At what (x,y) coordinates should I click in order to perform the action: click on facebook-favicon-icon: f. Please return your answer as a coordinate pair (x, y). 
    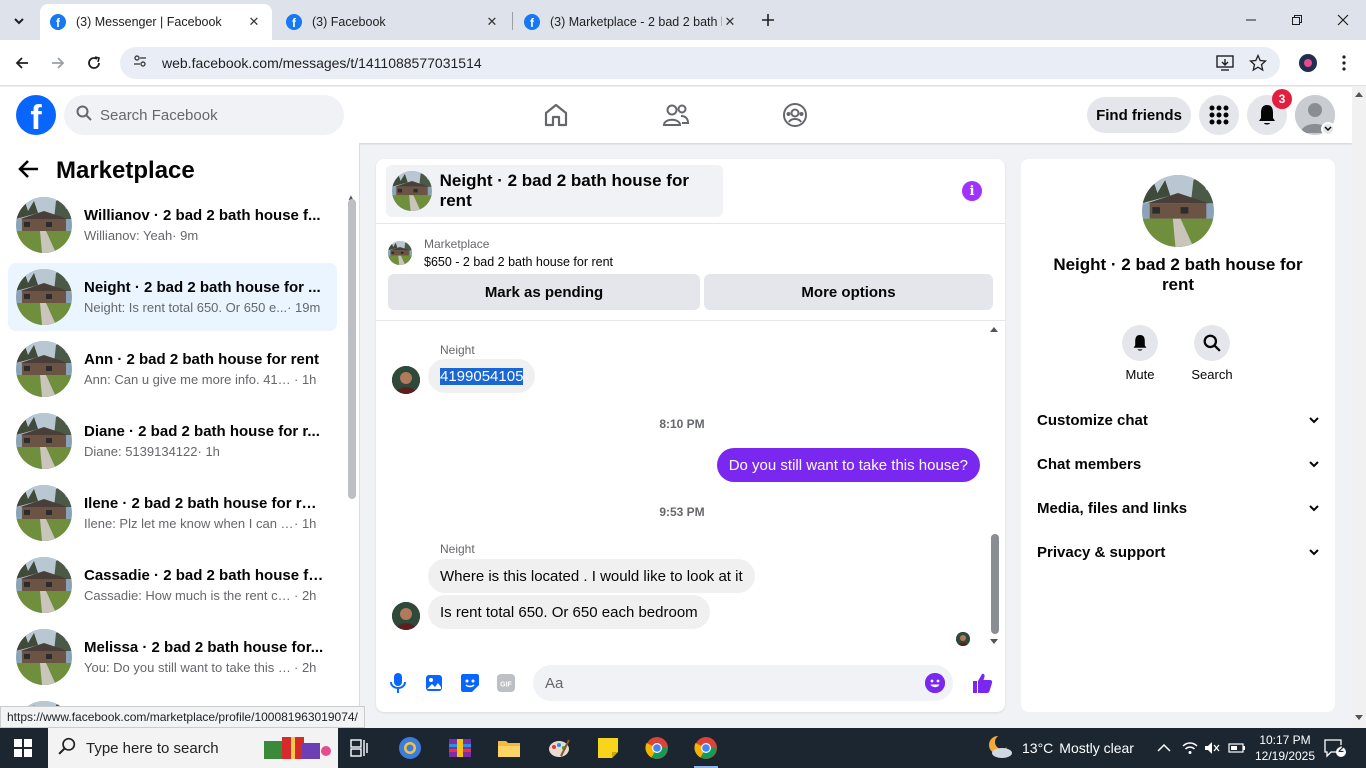
    Looking at the image, I should click on (294, 22).